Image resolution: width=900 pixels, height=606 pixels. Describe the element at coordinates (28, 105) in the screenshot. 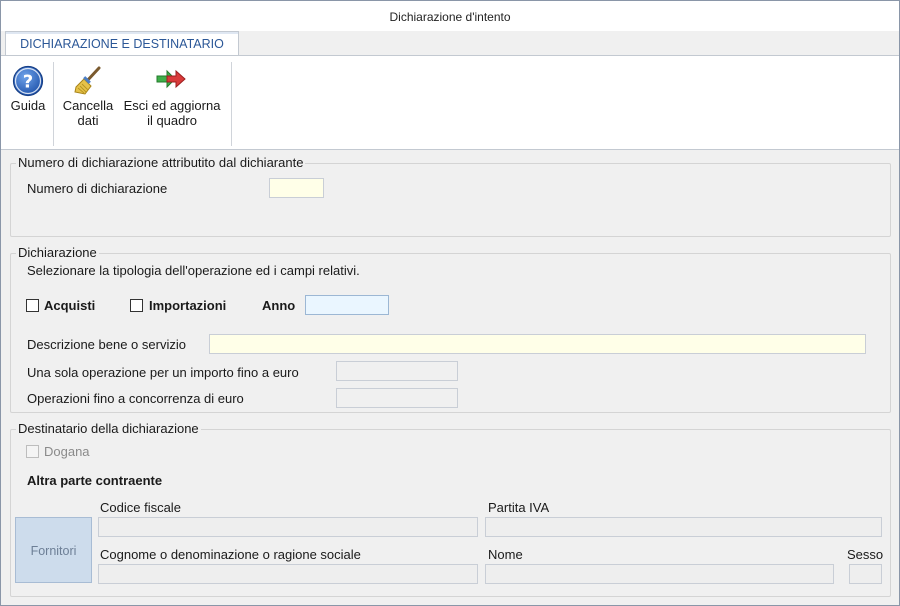

I see `help-button-label: Guida` at that location.